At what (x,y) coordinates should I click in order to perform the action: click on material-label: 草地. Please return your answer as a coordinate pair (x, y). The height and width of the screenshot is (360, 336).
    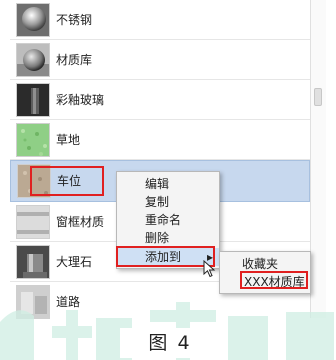
    Looking at the image, I should click on (68, 140).